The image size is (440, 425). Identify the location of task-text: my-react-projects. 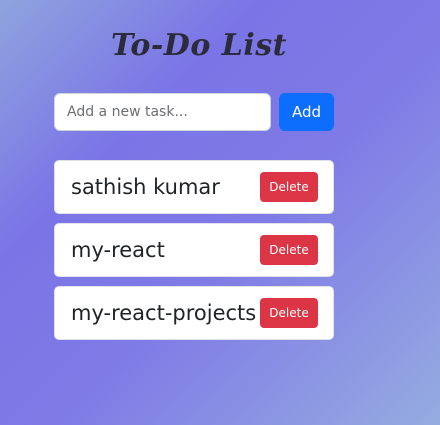
(164, 313).